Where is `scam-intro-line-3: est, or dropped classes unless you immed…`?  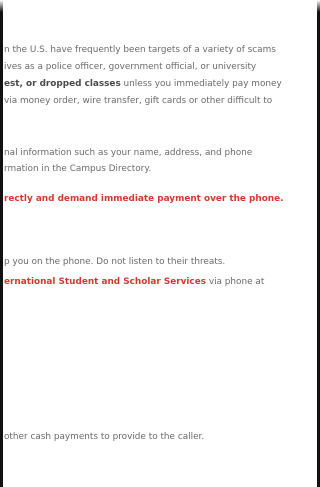 scam-intro-line-3: est, or dropped classes unless you immed… is located at coordinates (159, 84).